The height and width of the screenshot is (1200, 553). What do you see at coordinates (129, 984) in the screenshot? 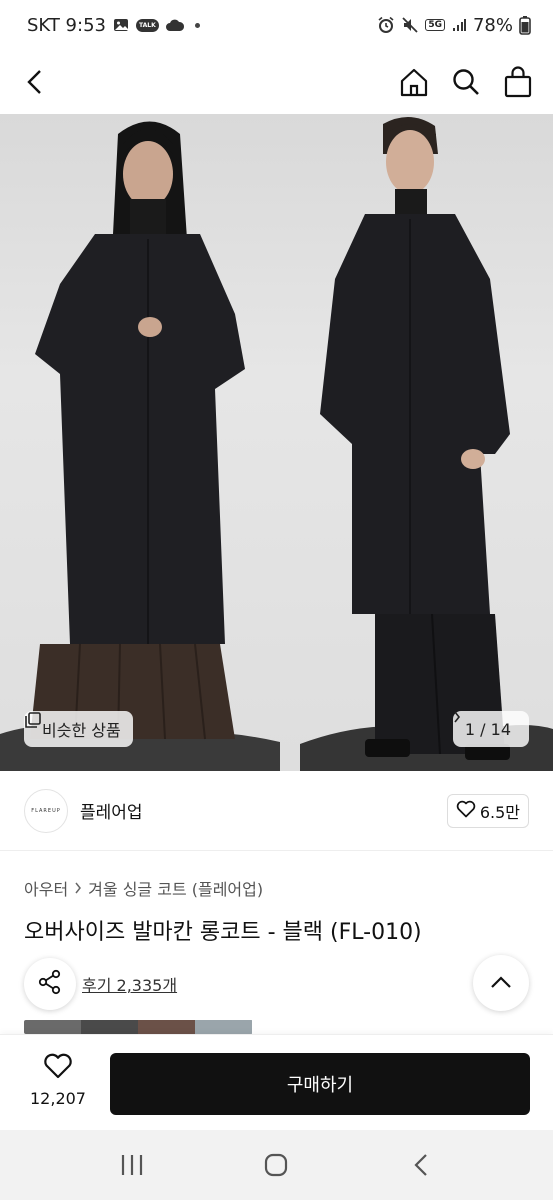
I see `review-link: 후기 2,335개` at bounding box center [129, 984].